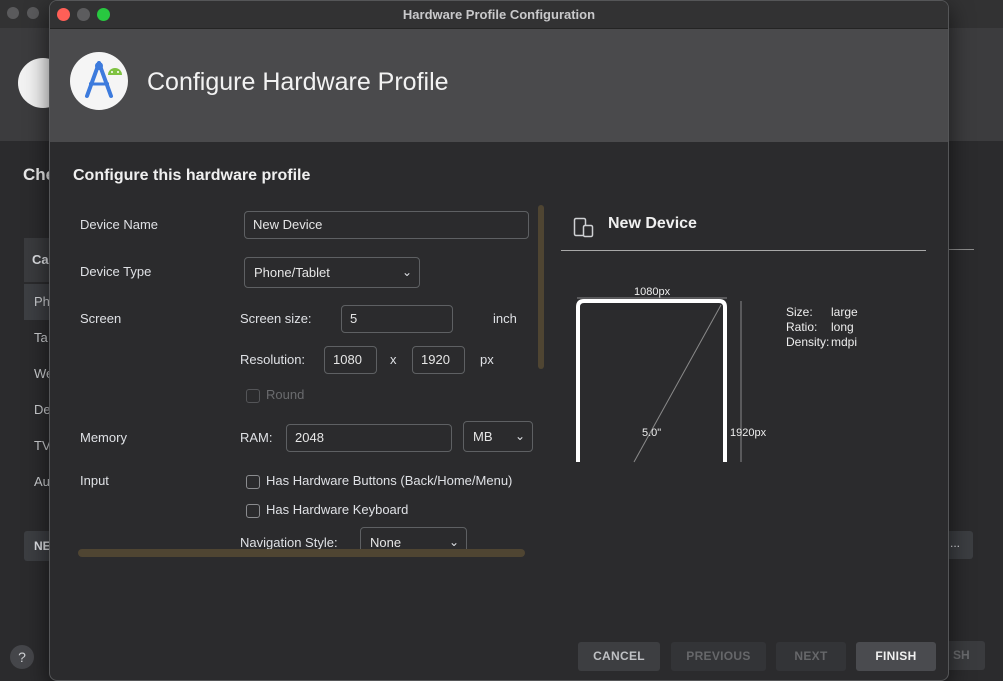 This screenshot has height=681, width=1003. I want to click on spec-size-value: large, so click(844, 312).